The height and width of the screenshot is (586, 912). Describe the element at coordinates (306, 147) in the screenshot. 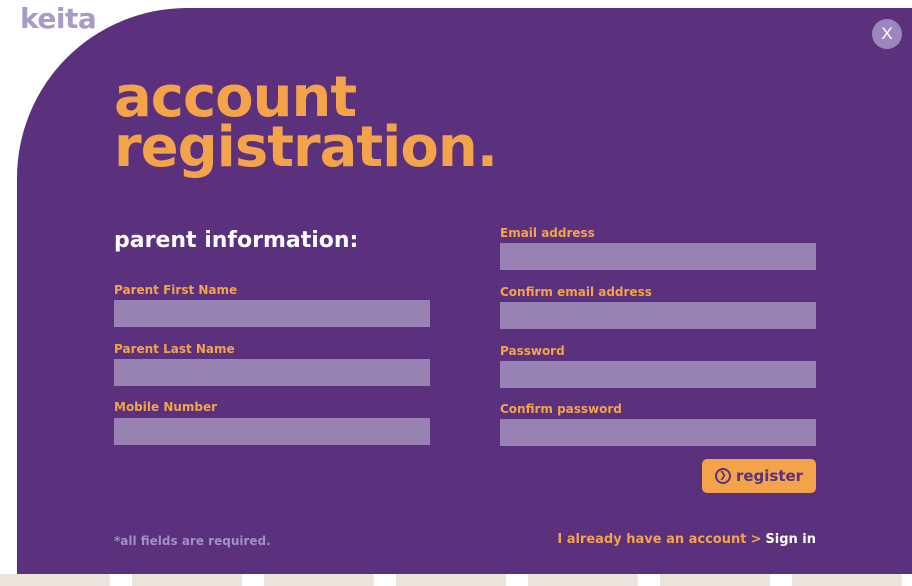

I see `page-title-line-2: registration.` at that location.